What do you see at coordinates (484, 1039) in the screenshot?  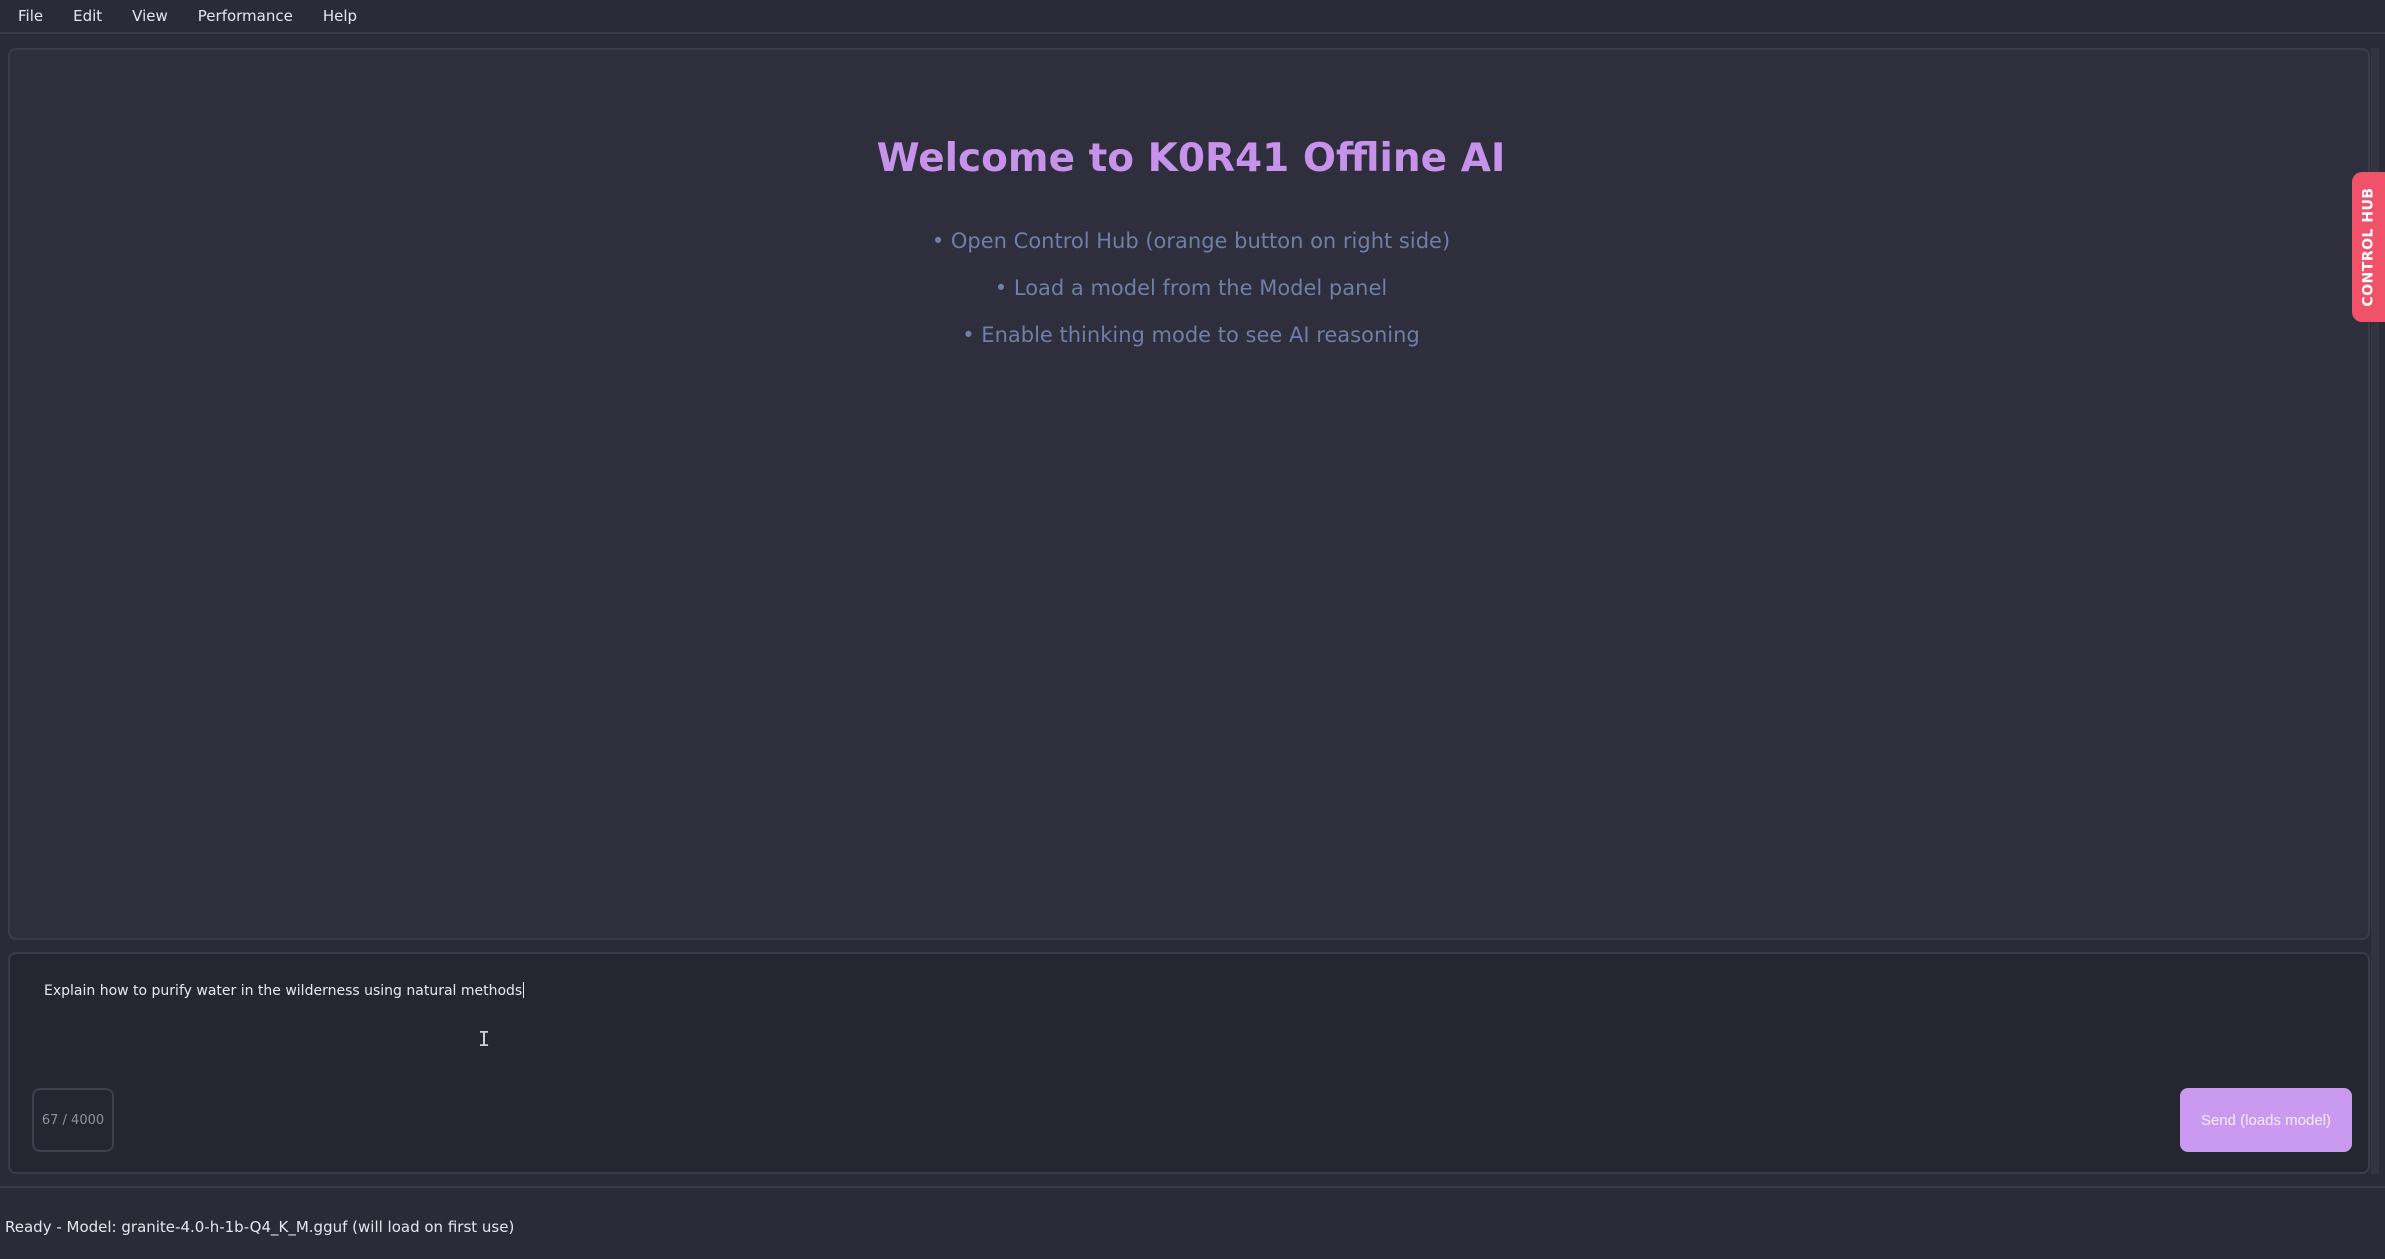 I see `ibeam-cursor-icon: I` at bounding box center [484, 1039].